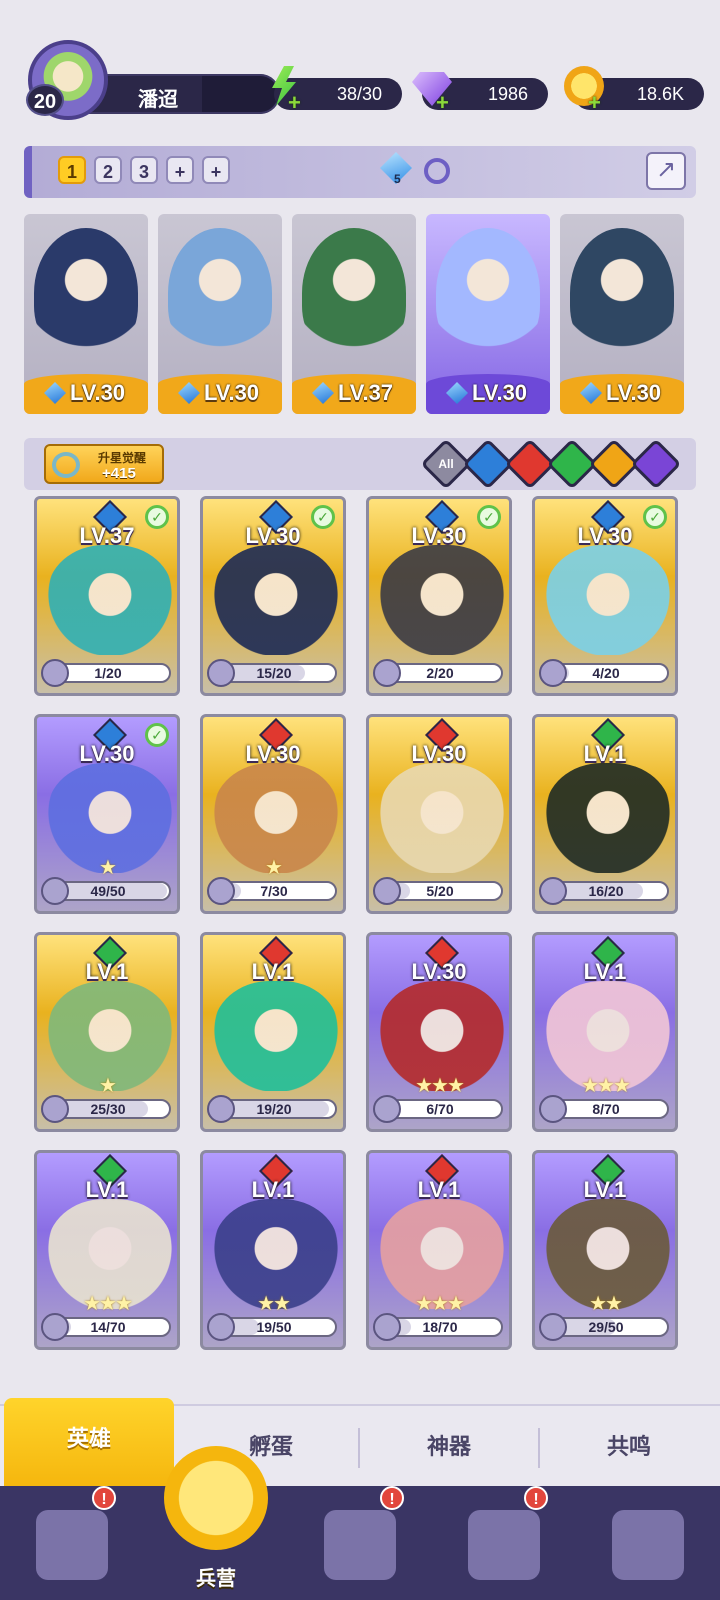 The image size is (720, 1600). Describe the element at coordinates (634, 90) in the screenshot. I see `coin-resource: + 18.6K` at that location.